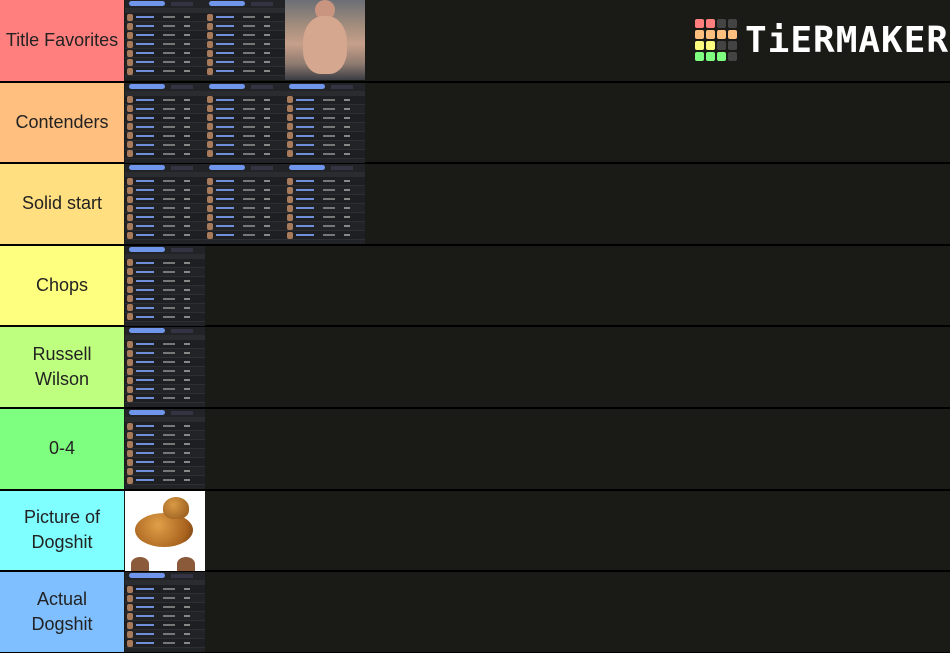  Describe the element at coordinates (62, 612) in the screenshot. I see `tier-label: Actual Dogshit` at that location.